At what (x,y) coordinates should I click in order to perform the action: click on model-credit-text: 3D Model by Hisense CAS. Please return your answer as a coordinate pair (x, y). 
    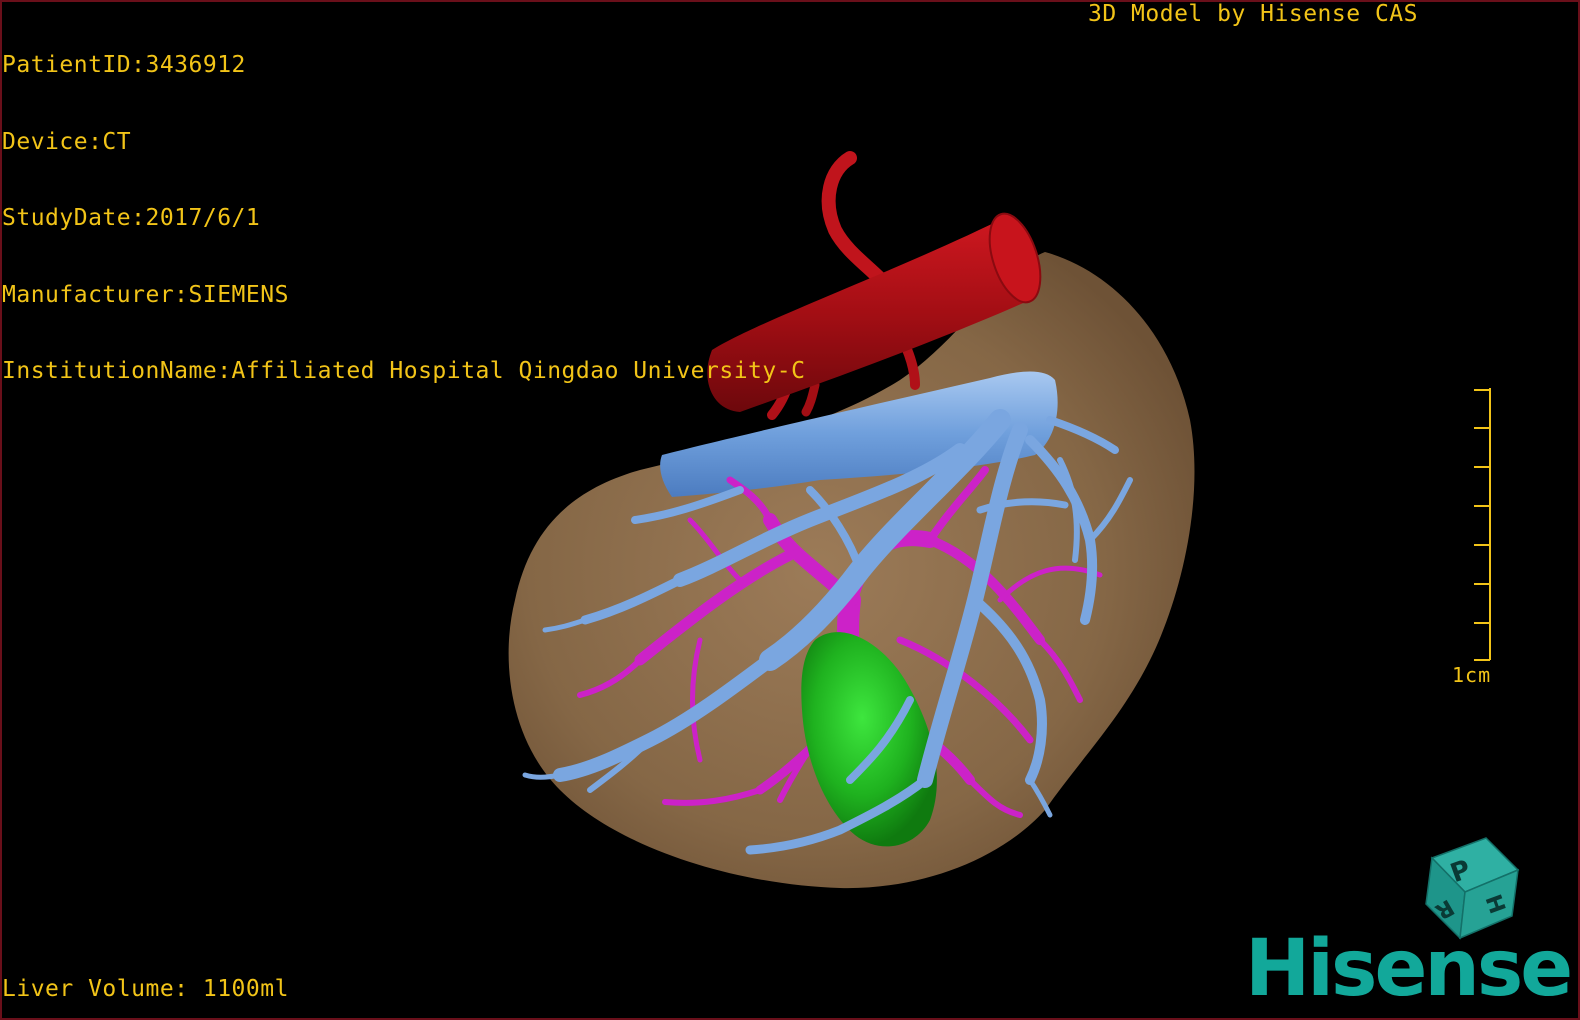
    Looking at the image, I should click on (1253, 14).